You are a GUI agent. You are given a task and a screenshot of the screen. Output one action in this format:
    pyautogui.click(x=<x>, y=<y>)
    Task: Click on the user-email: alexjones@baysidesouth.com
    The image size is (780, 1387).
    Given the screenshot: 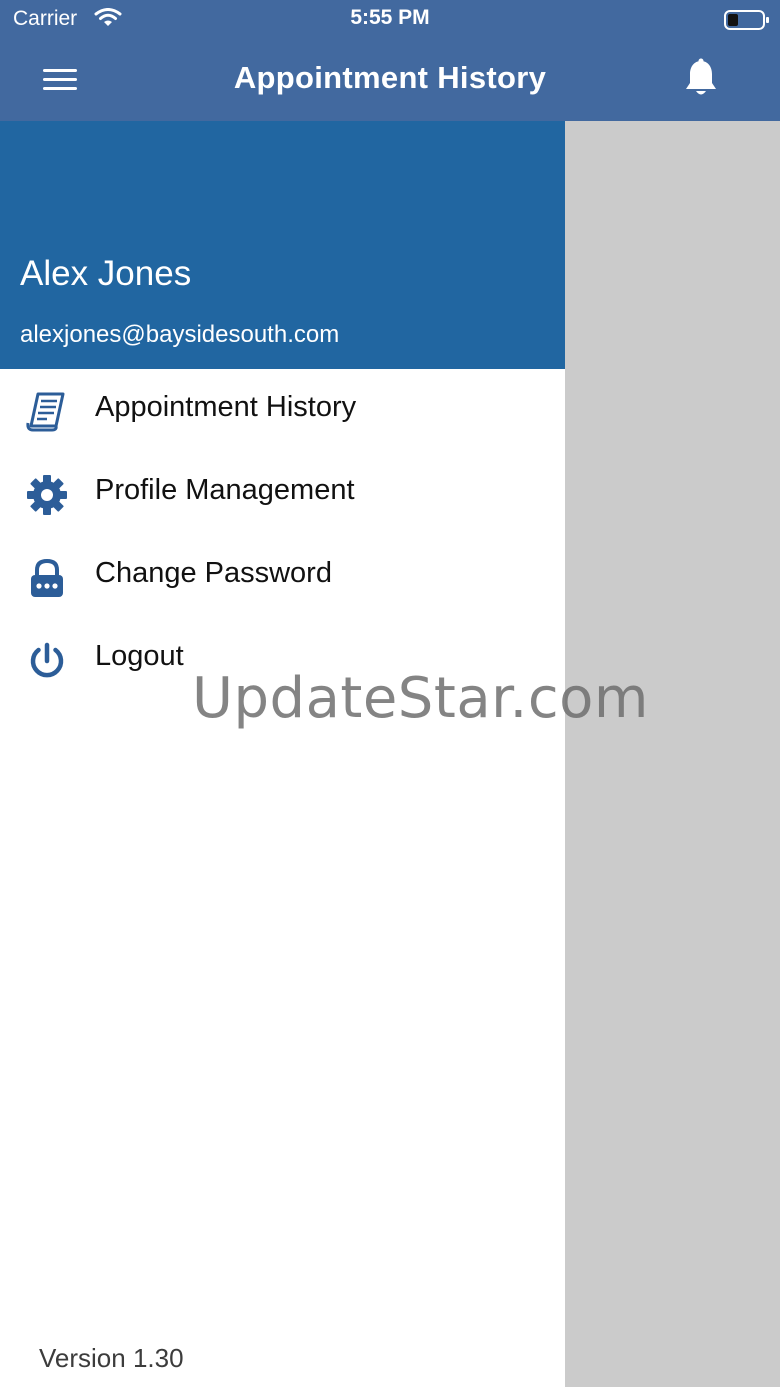 What is the action you would take?
    pyautogui.click(x=180, y=334)
    